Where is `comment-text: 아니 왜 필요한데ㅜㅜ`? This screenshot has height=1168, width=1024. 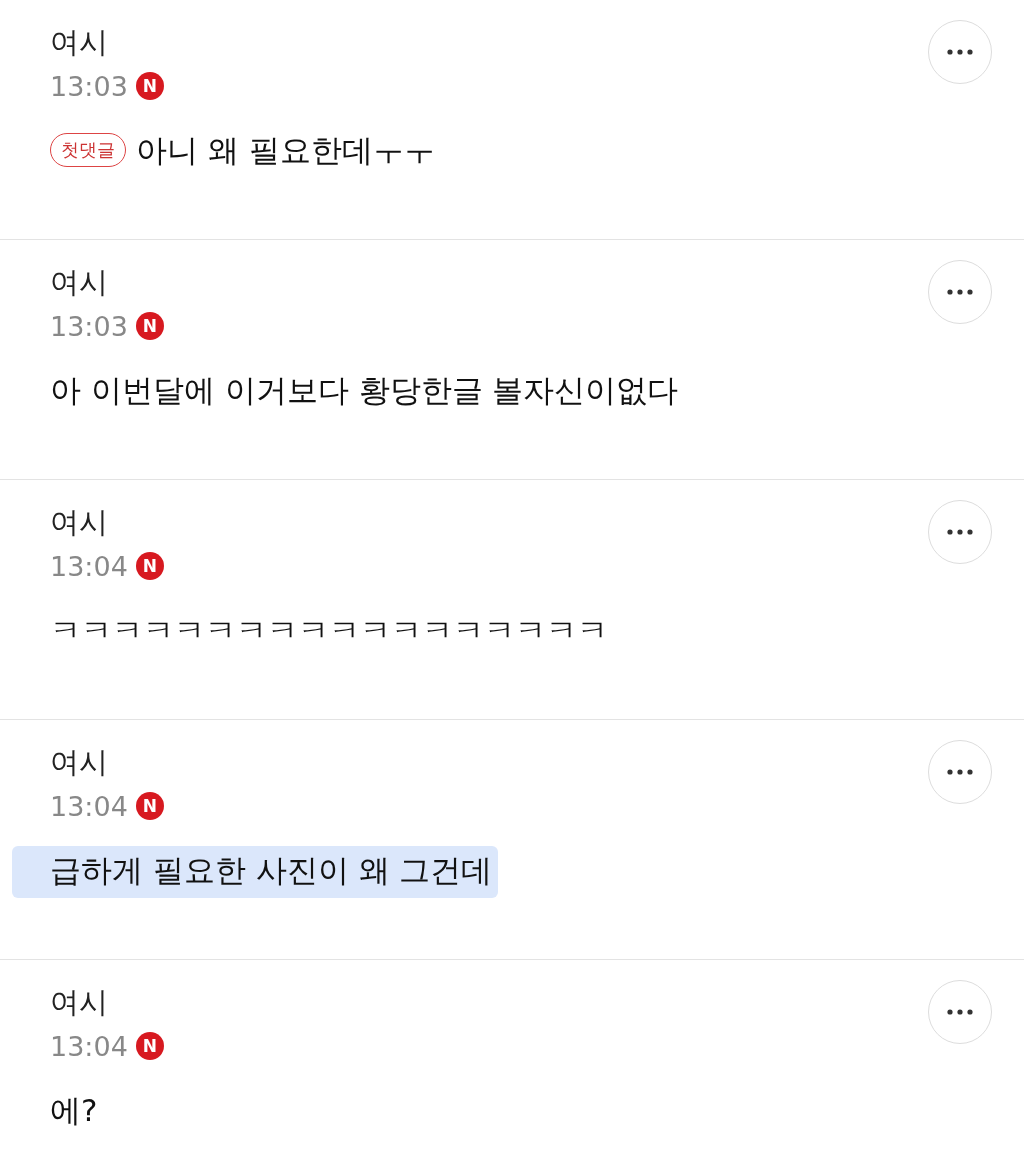 comment-text: 아니 왜 필요한데ㅜㅜ is located at coordinates (285, 150).